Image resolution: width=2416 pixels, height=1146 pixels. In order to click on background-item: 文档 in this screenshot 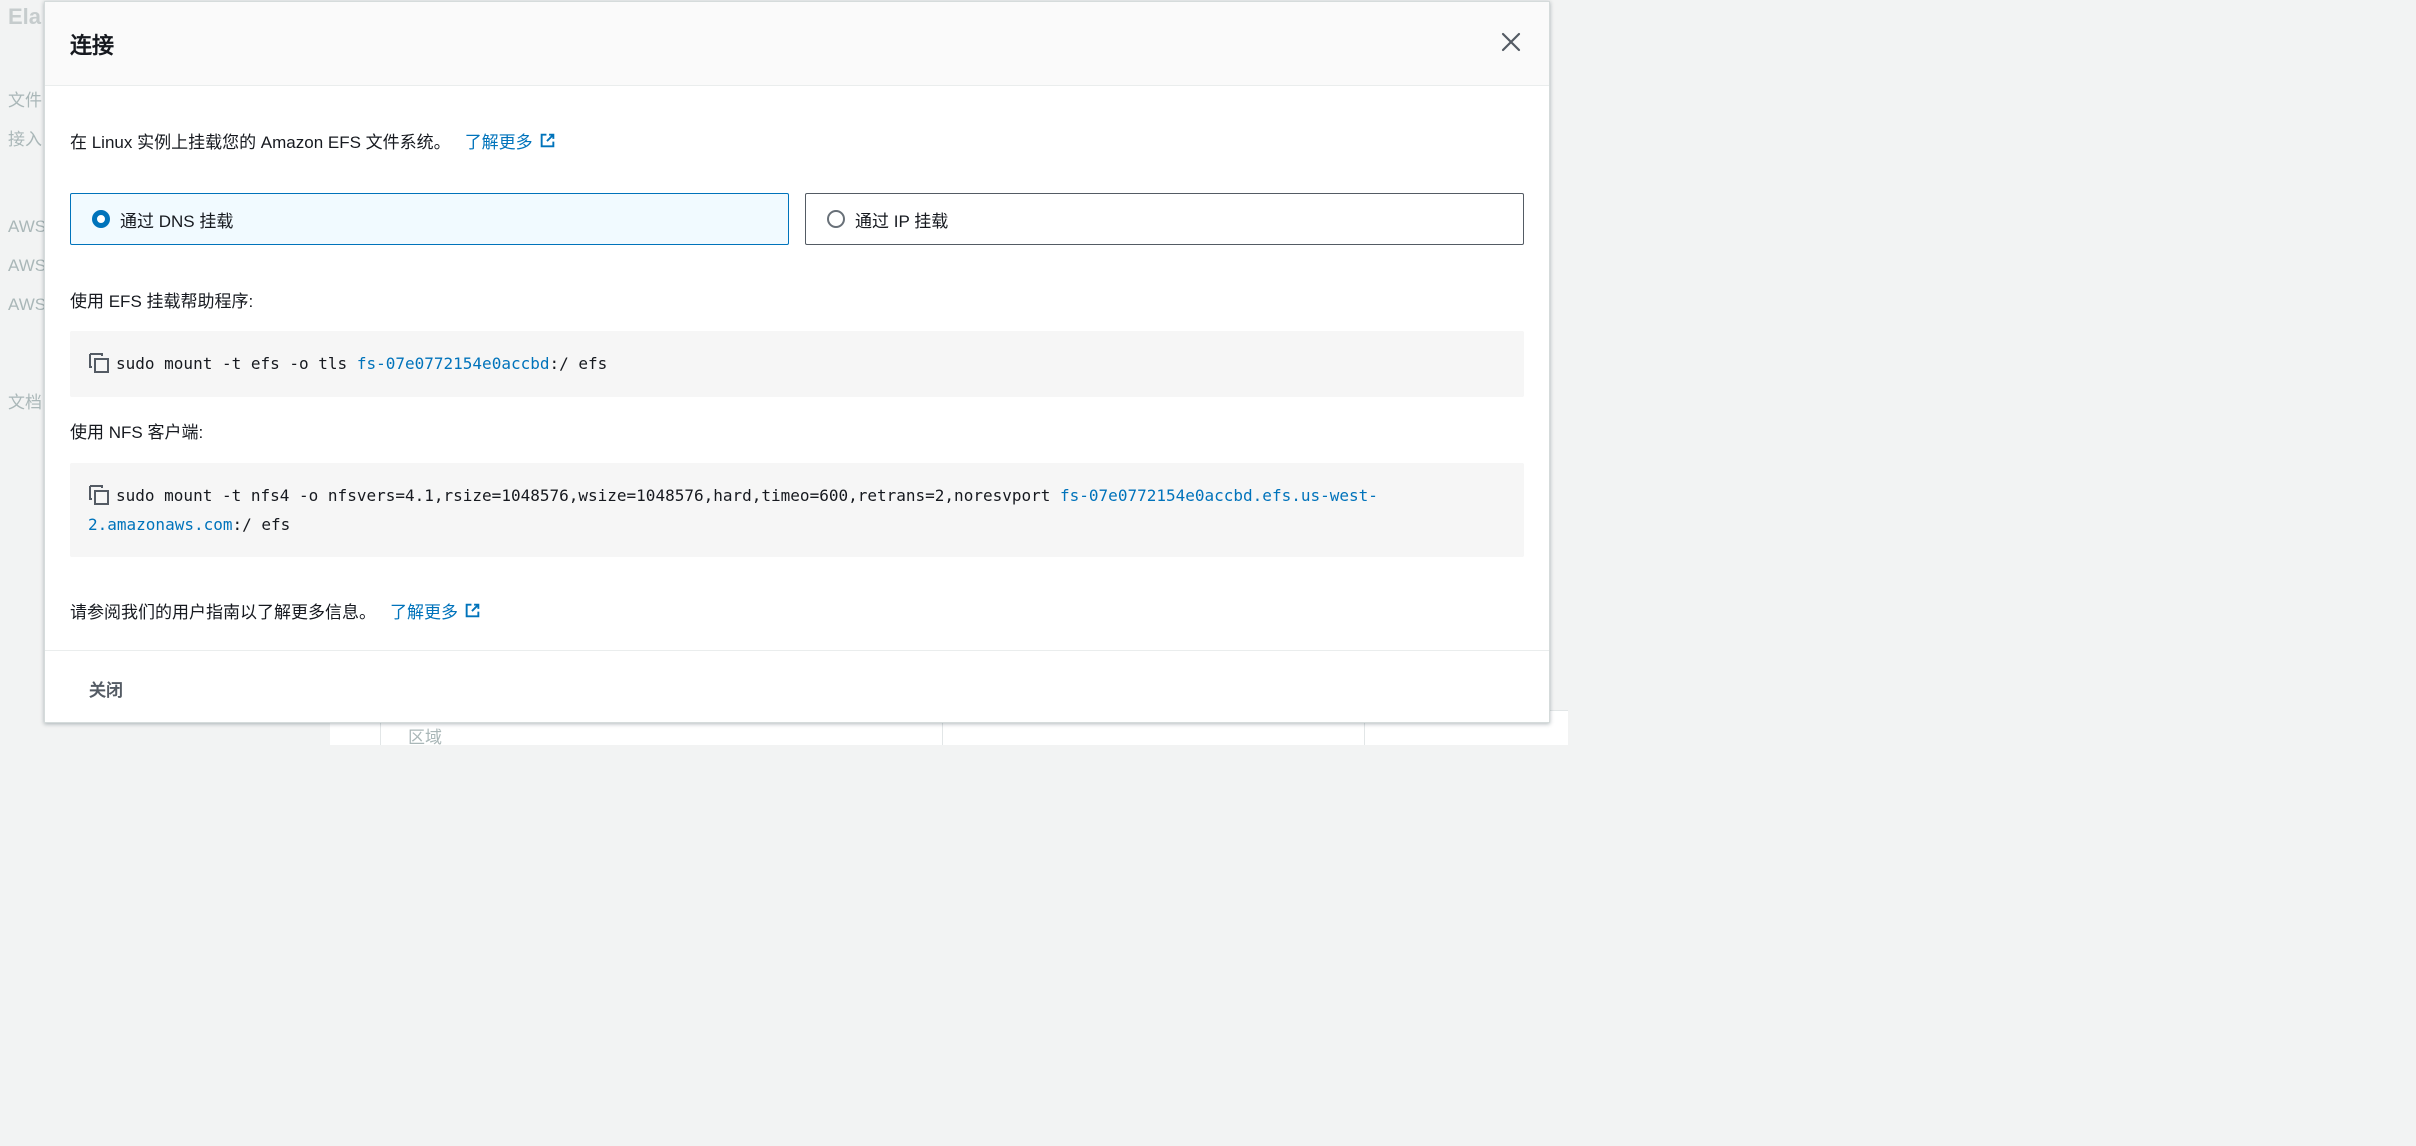, I will do `click(25, 402)`.